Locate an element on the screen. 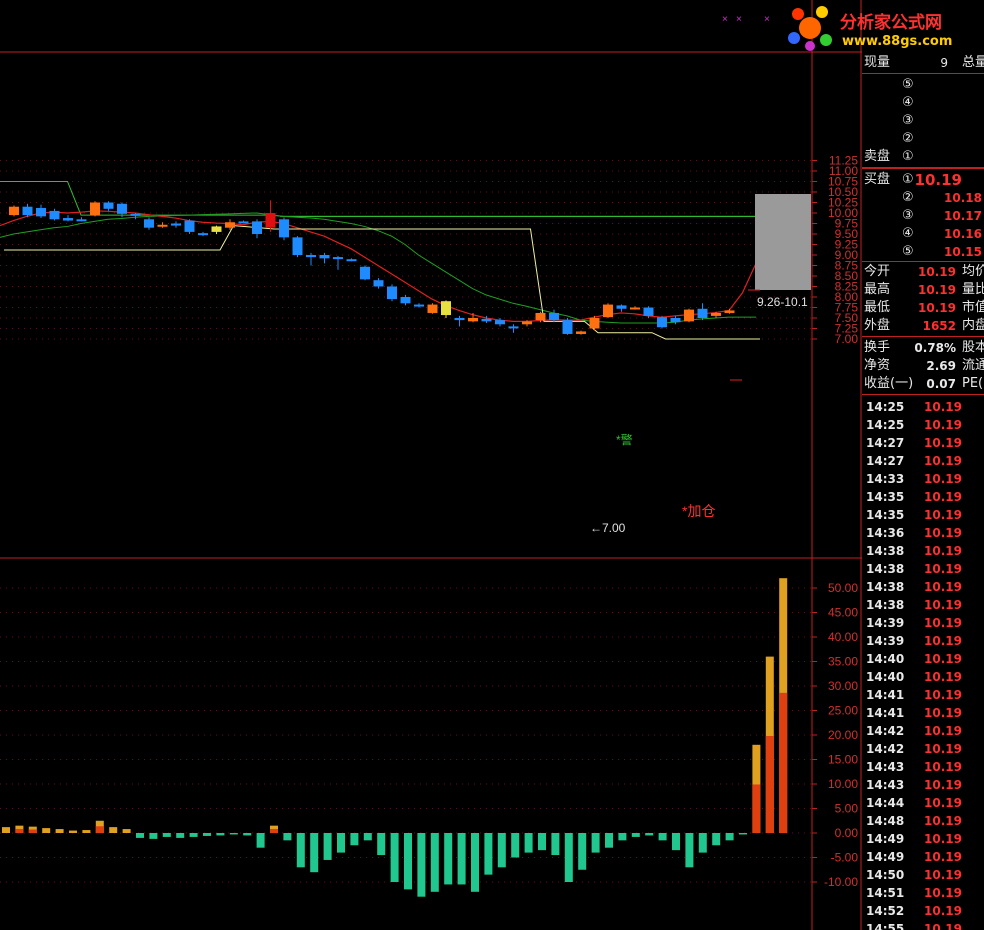 Image resolution: width=984 pixels, height=930 pixels. stat-side: PE( is located at coordinates (973, 383).